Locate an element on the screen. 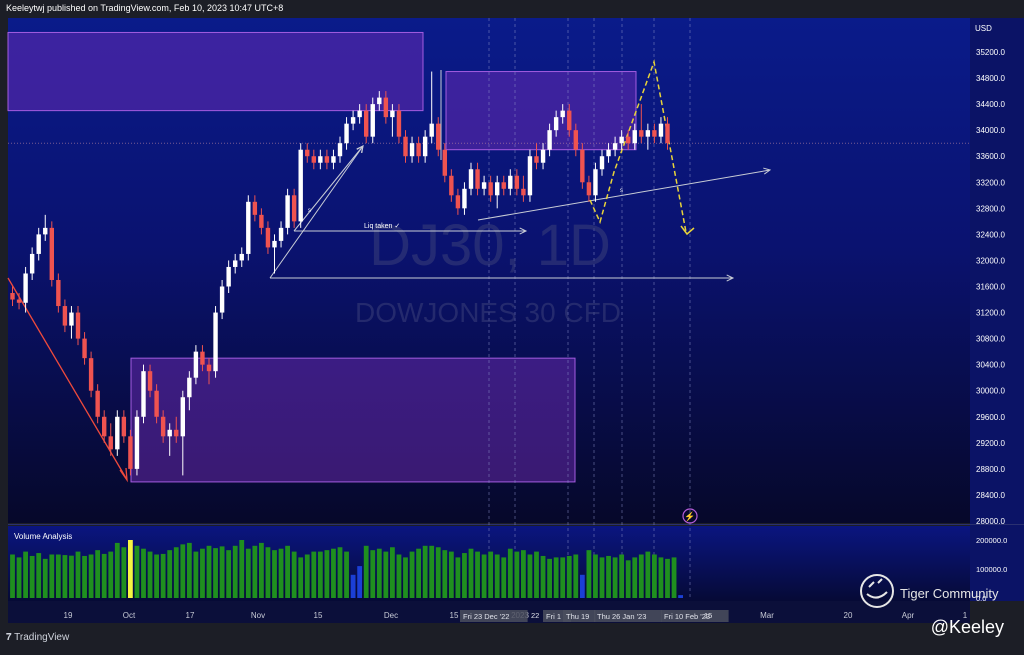  volume-pane-title: Volume Analysis is located at coordinates (43, 536).